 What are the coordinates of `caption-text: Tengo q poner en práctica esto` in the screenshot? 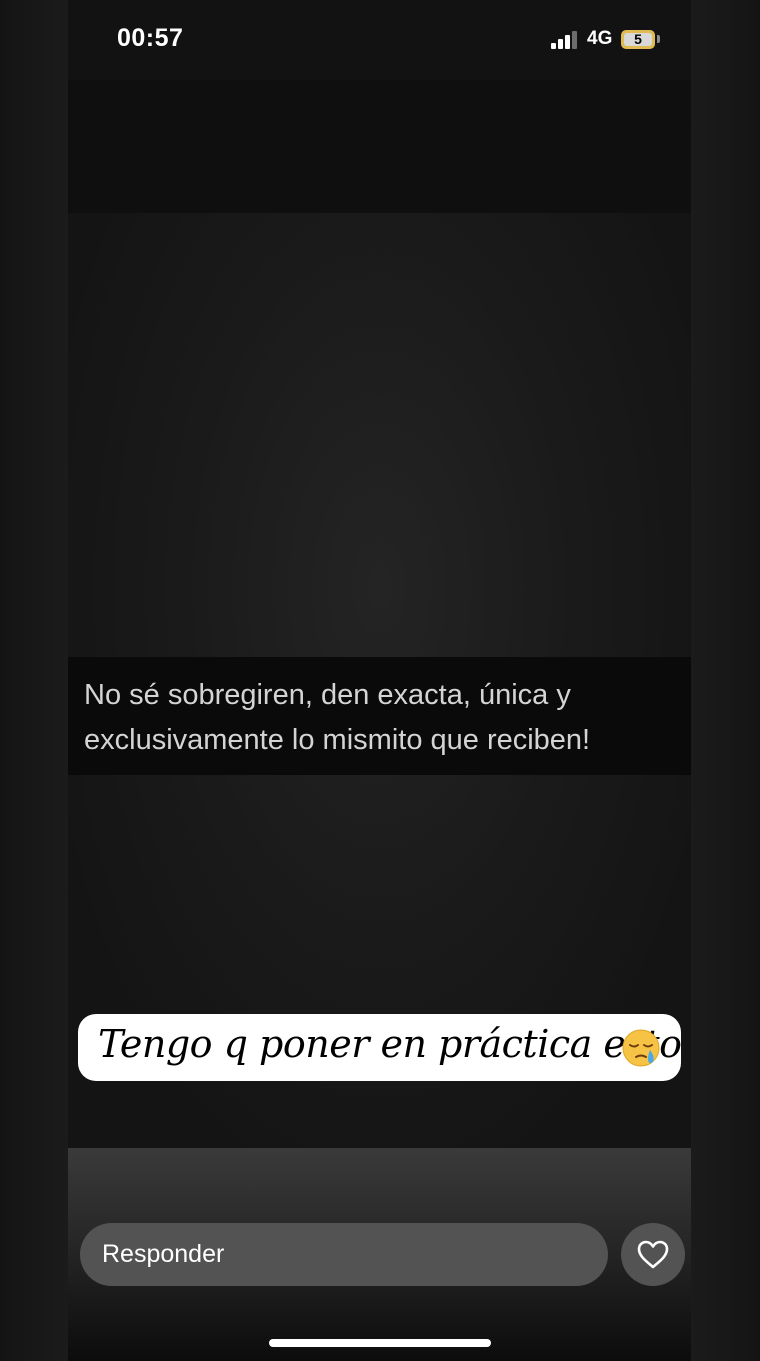 It's located at (390, 1044).